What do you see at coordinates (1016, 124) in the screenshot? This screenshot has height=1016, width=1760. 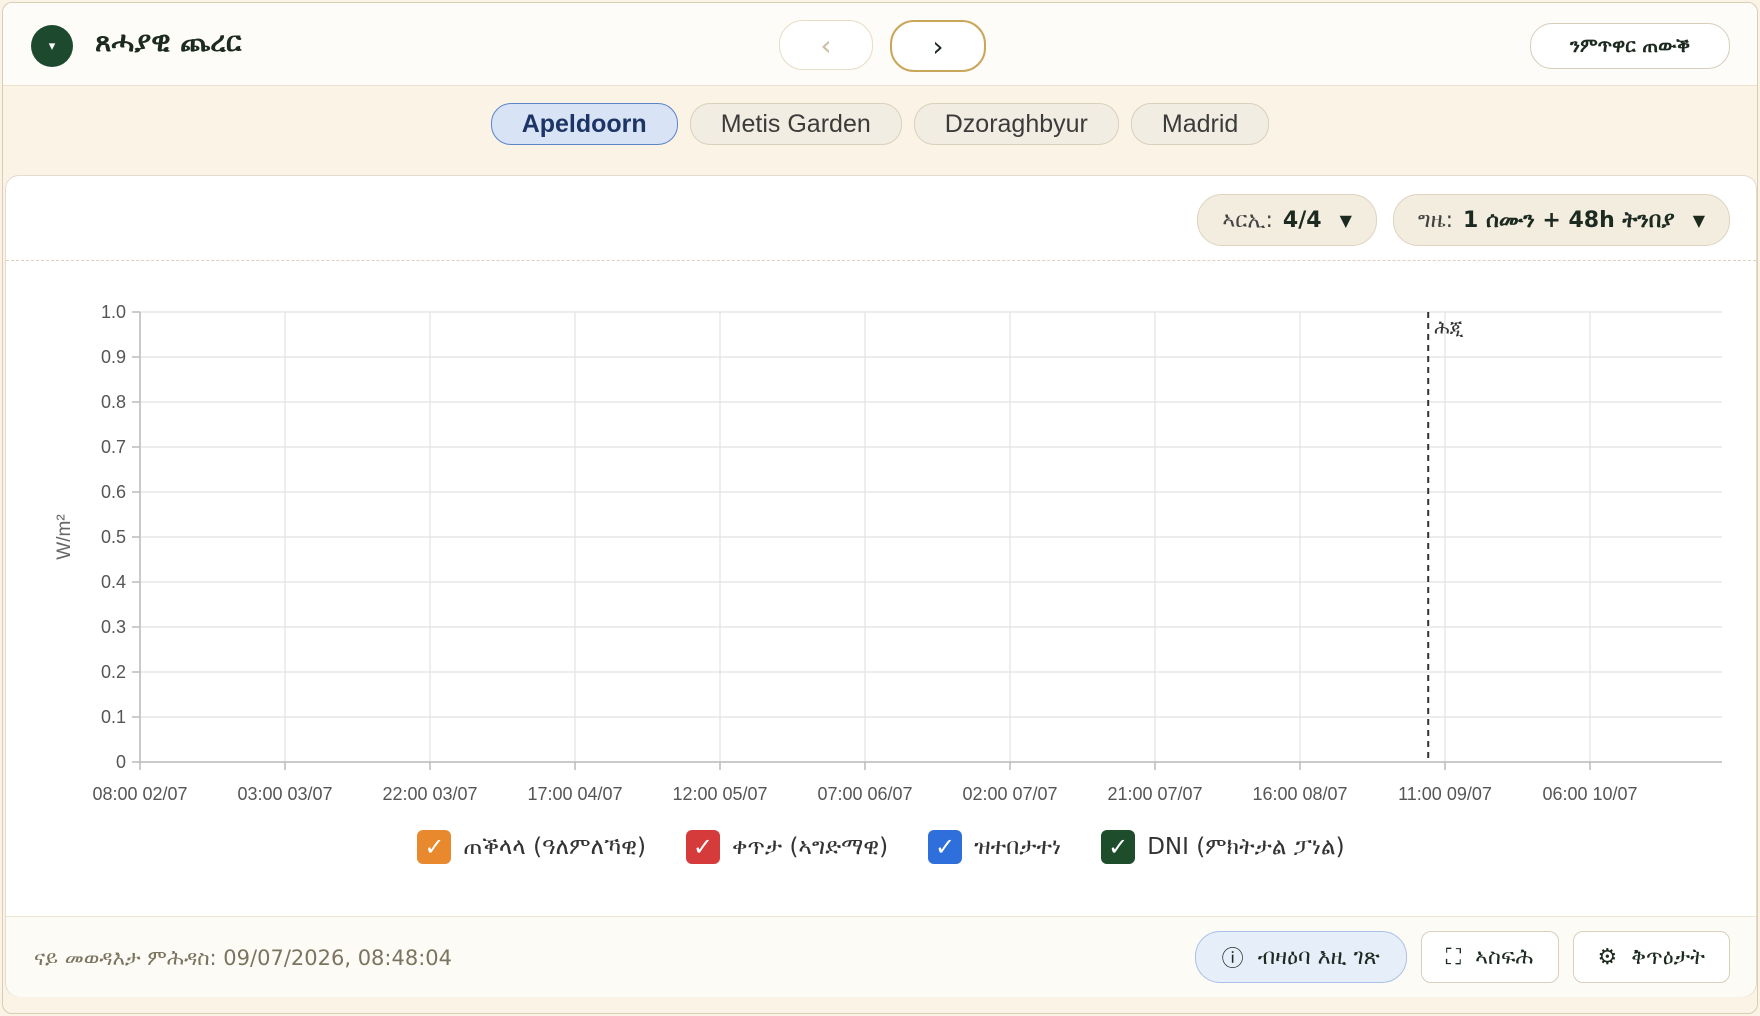 I see `tab-dzoraghbyur: Dzoraghbyur` at bounding box center [1016, 124].